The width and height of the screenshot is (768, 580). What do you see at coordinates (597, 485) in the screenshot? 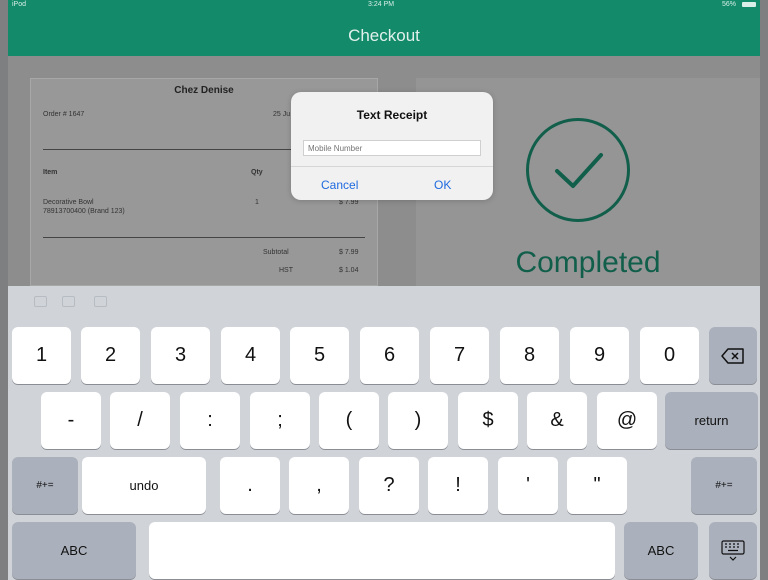
I see `key-quote: "` at bounding box center [597, 485].